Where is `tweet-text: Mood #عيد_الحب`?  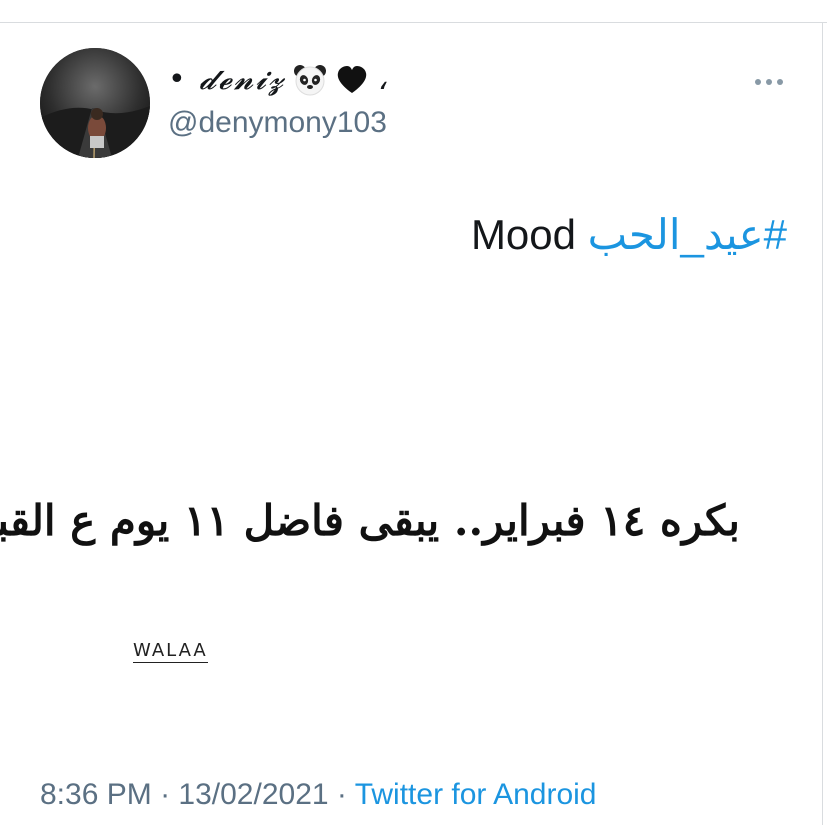
tweet-text: Mood #عيد_الحب is located at coordinates (629, 234).